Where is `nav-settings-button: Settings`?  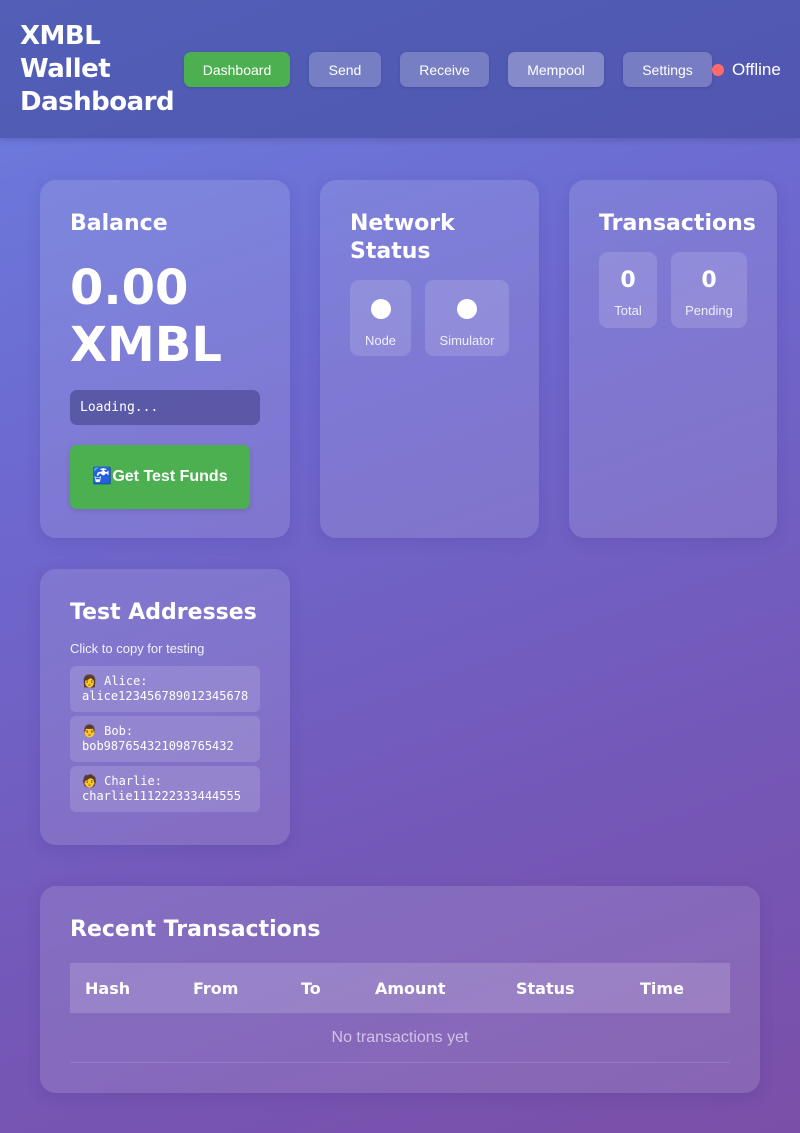 nav-settings-button: Settings is located at coordinates (667, 69).